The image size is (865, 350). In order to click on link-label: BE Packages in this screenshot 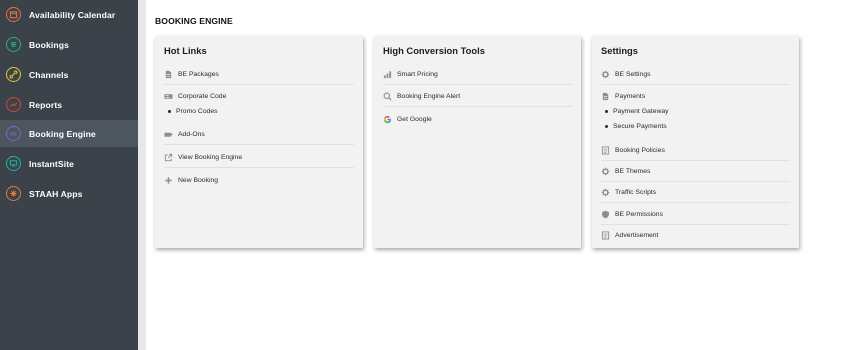, I will do `click(198, 74)`.